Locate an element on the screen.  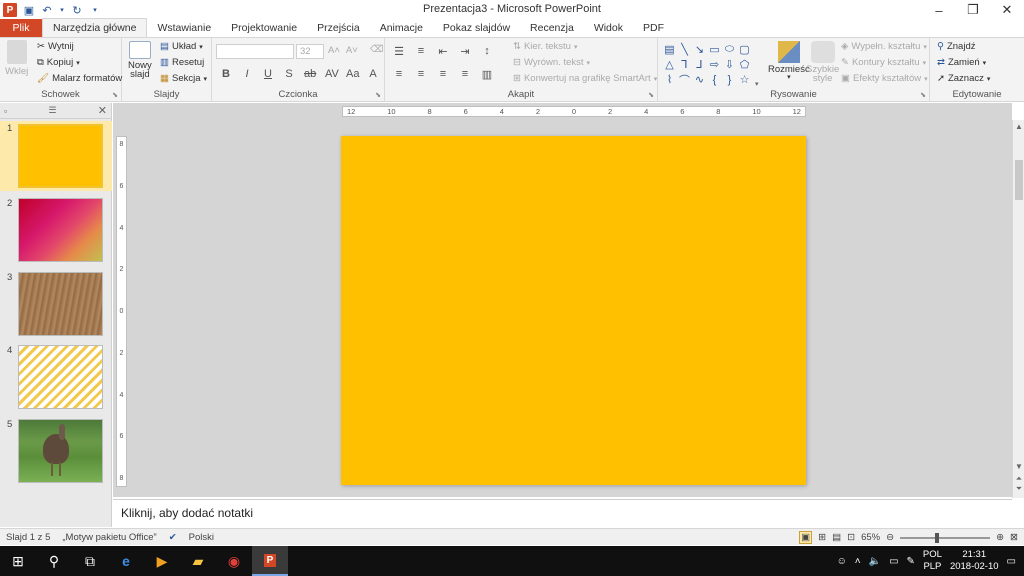
powerpoint-taskbar-icon: P is located at coordinates (270, 561).